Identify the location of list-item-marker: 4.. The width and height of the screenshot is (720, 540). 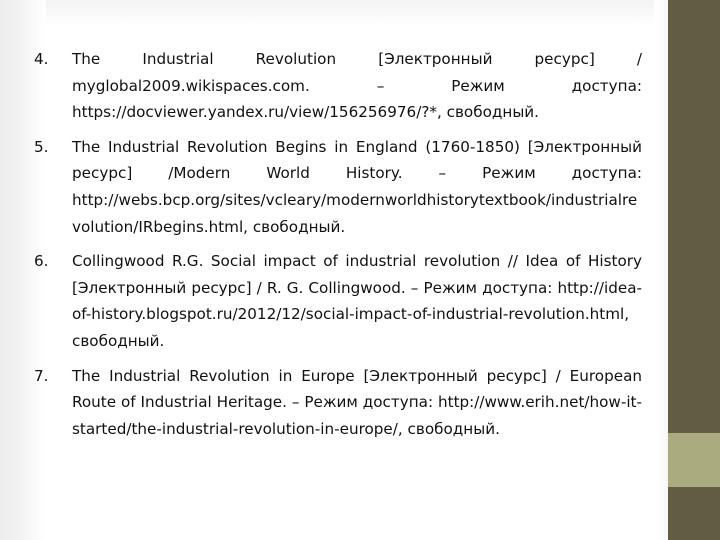
(41, 59).